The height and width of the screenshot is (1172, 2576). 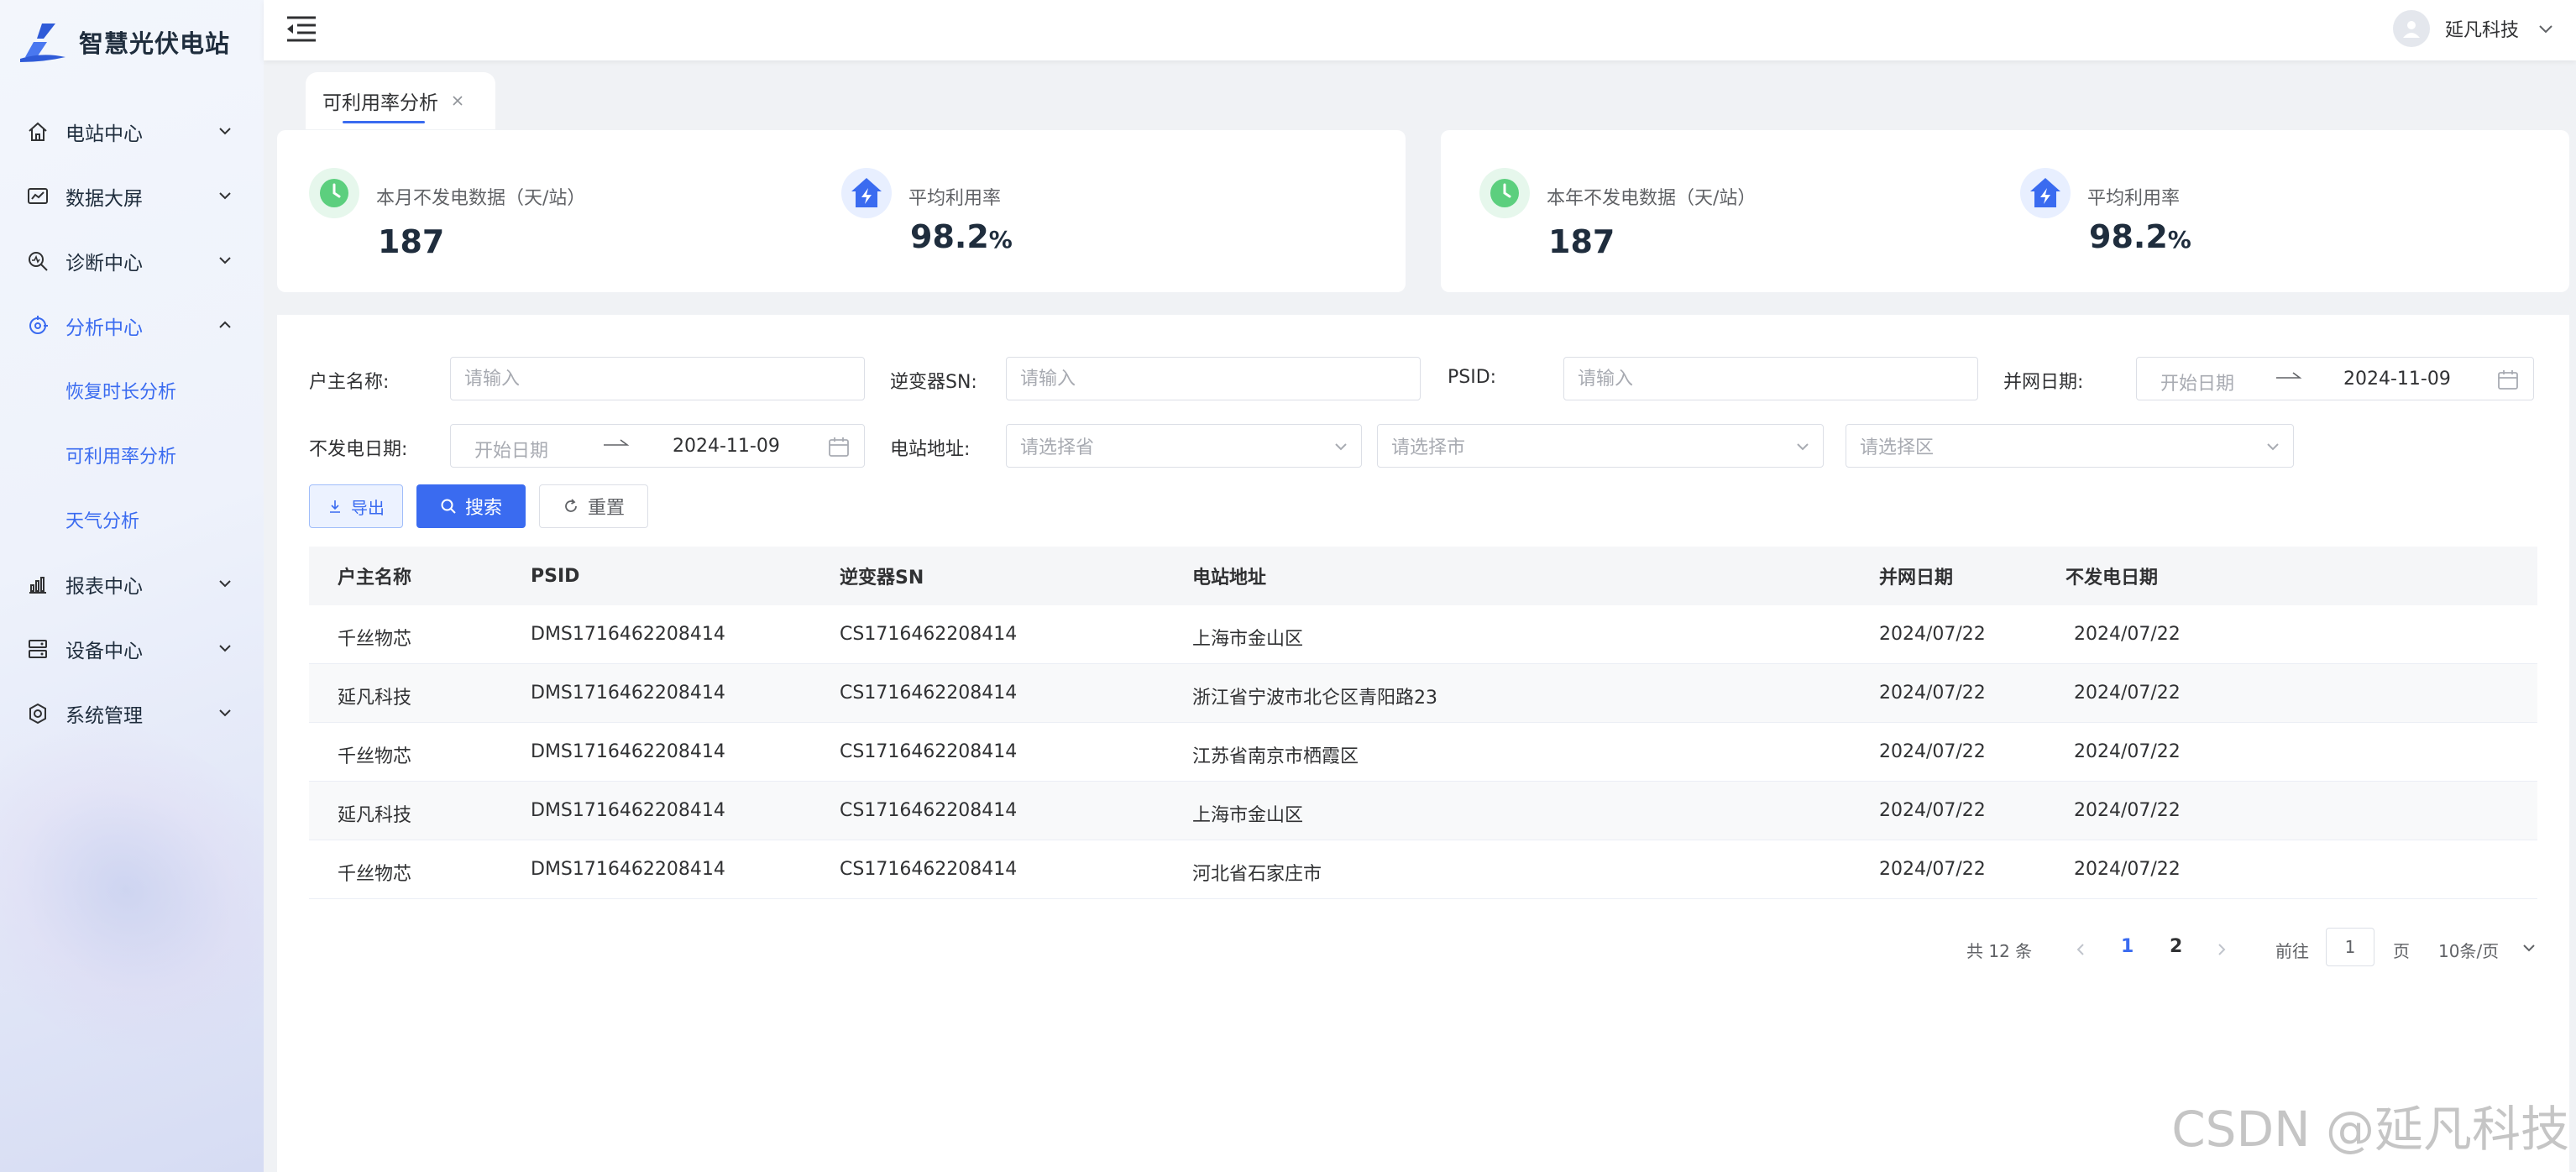 I want to click on district-select: 请选择区, so click(x=2070, y=446).